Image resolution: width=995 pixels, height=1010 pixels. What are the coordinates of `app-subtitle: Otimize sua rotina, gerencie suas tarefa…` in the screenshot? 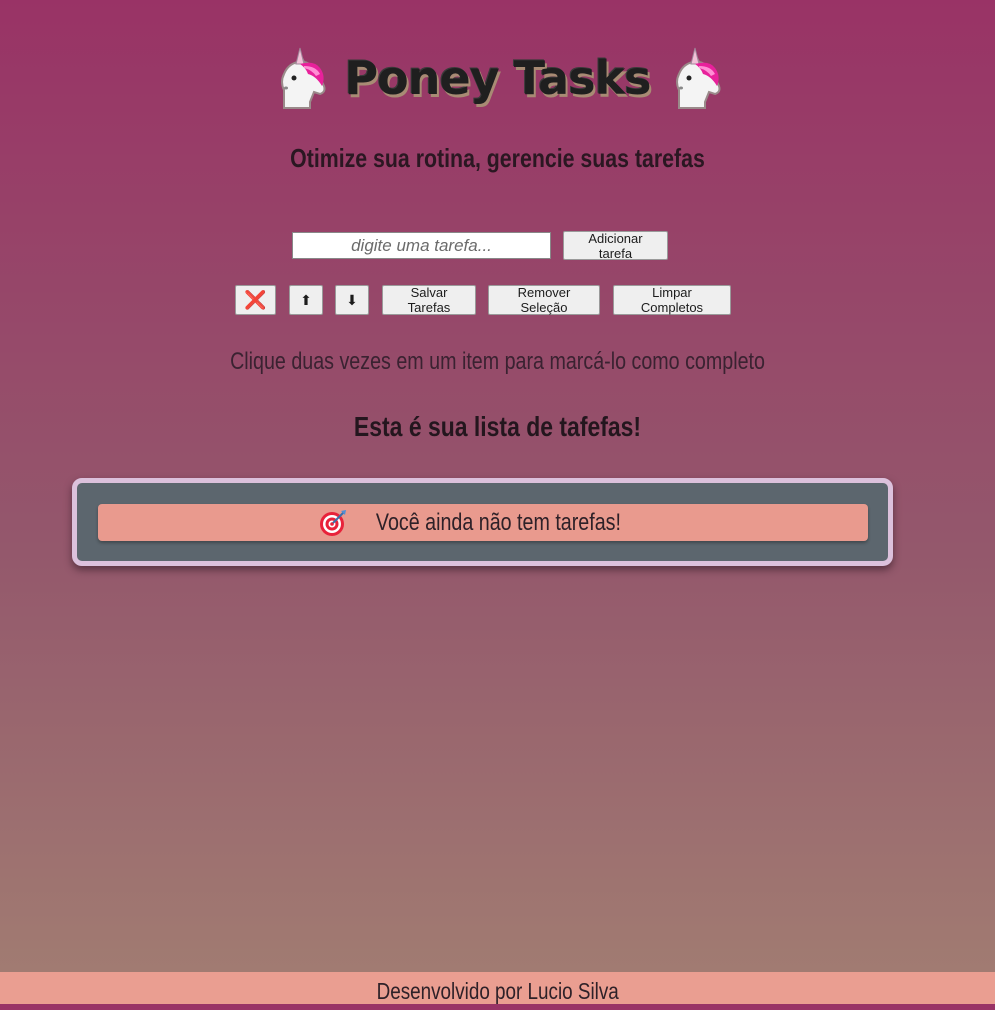 It's located at (497, 158).